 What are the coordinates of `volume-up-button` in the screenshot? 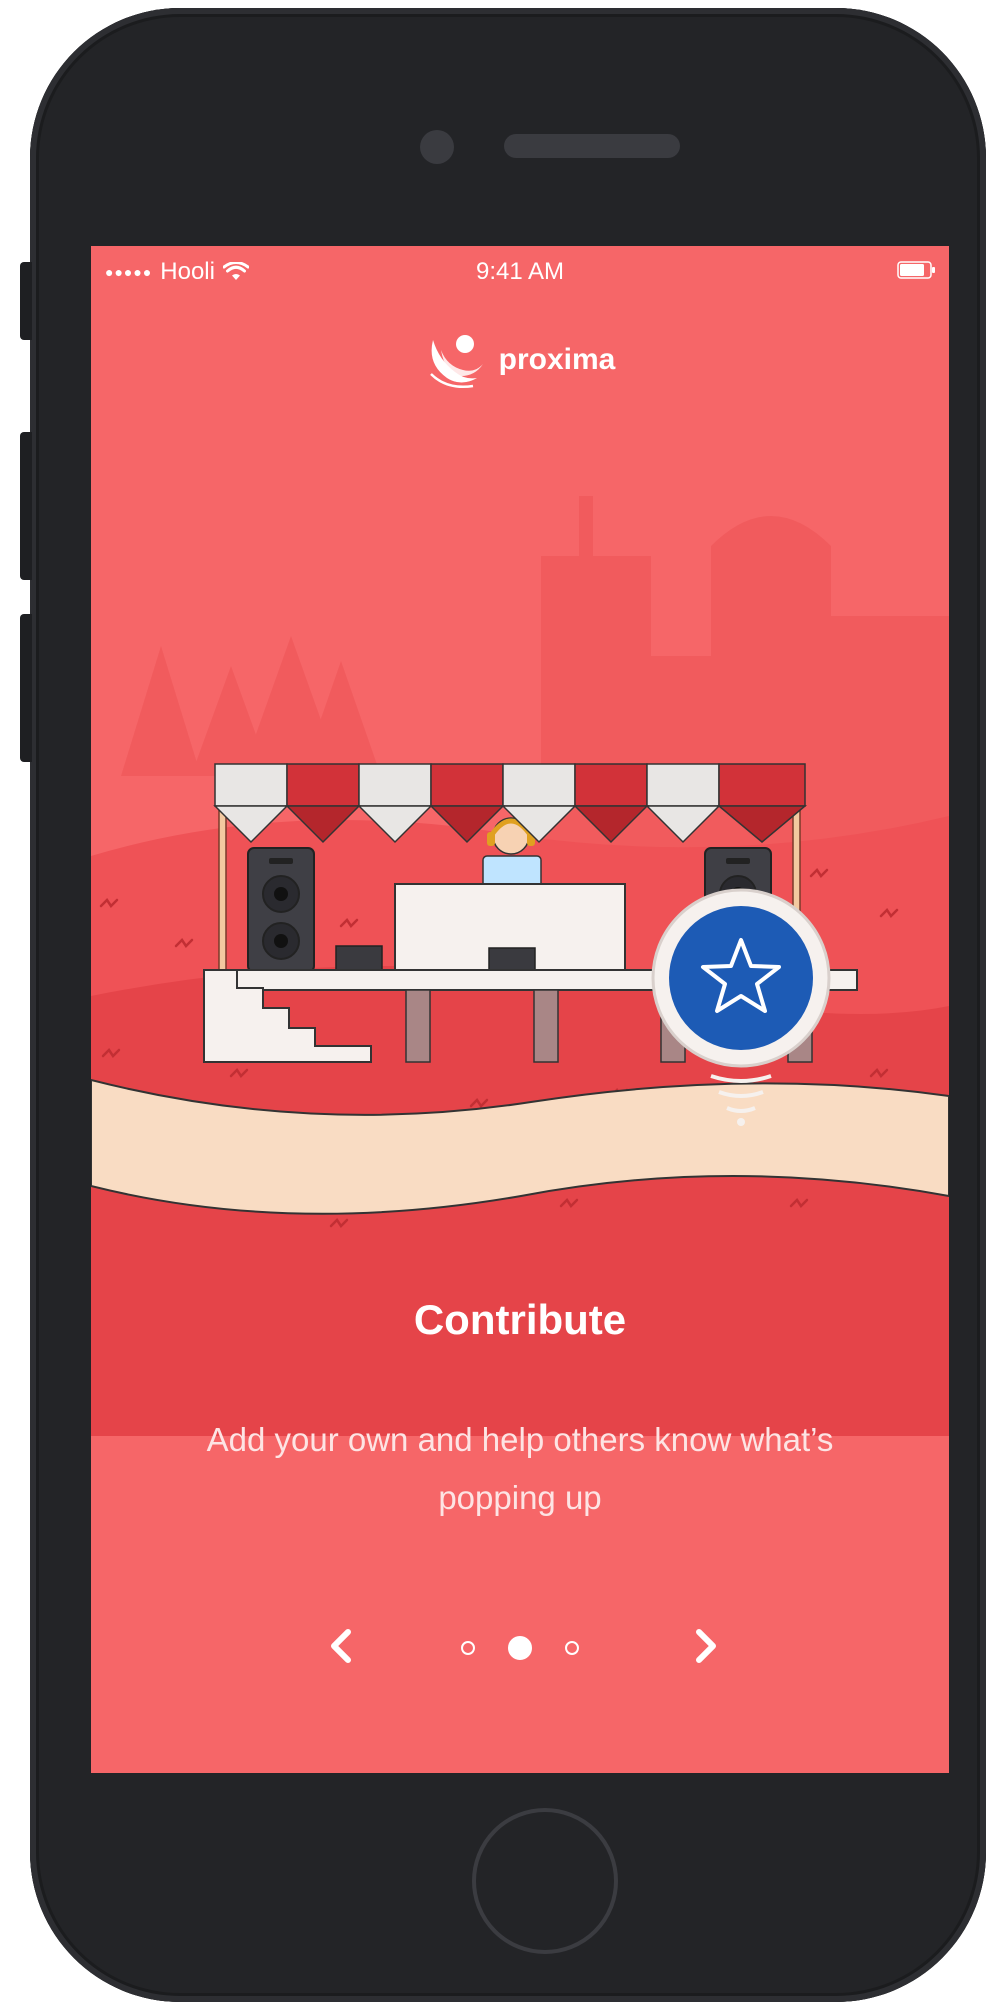 It's located at (26, 506).